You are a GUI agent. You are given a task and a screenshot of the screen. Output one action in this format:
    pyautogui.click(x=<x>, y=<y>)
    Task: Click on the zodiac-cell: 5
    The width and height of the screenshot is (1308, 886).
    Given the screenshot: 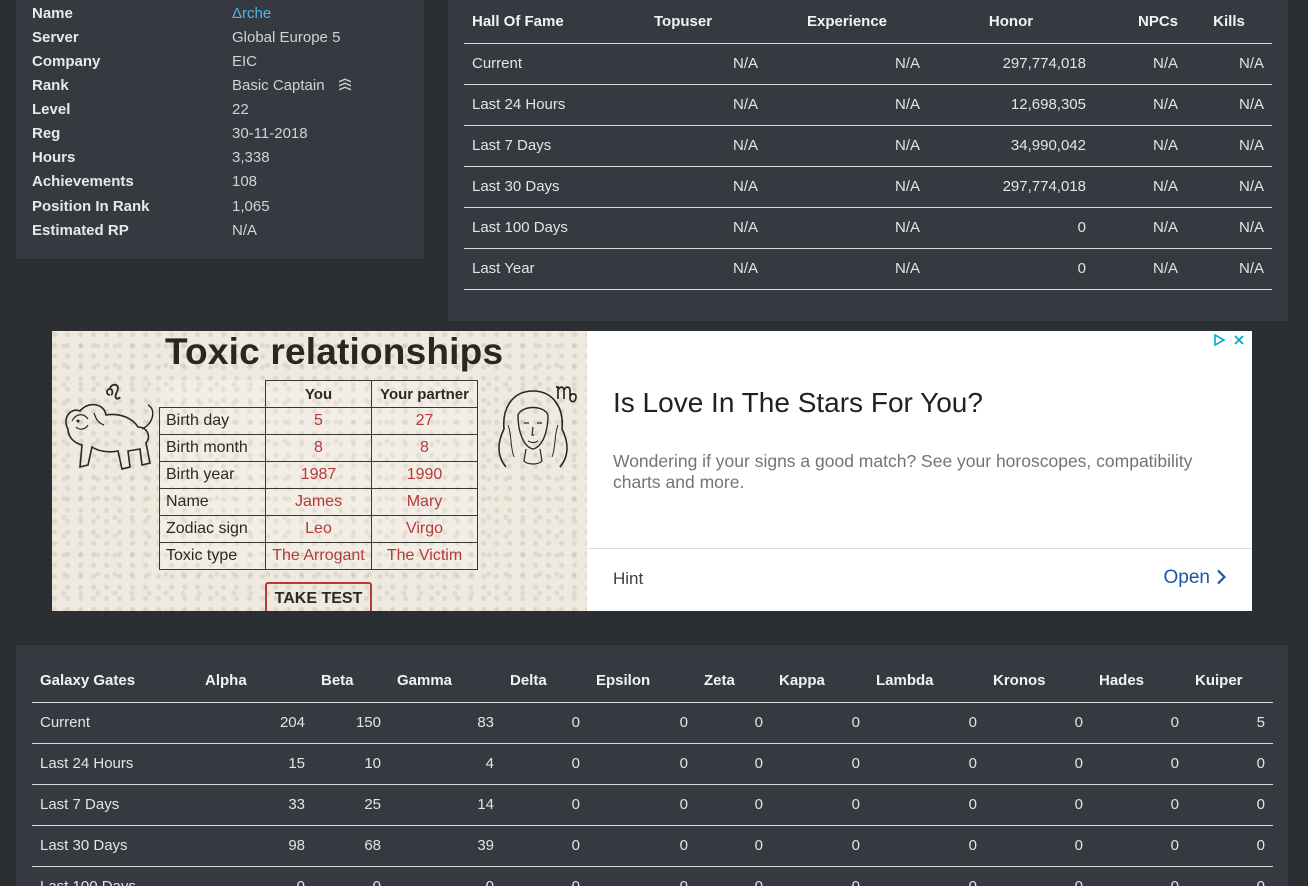 What is the action you would take?
    pyautogui.click(x=318, y=421)
    